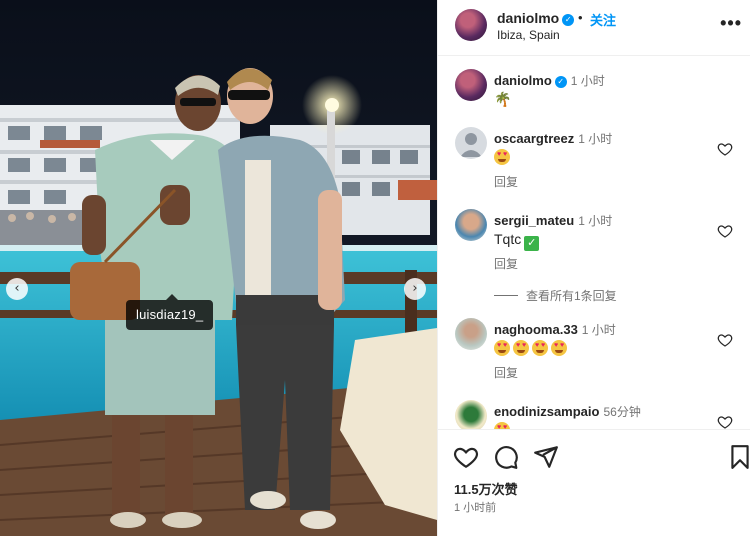  Describe the element at coordinates (534, 138) in the screenshot. I see `comment-username: oscaargtreez` at that location.